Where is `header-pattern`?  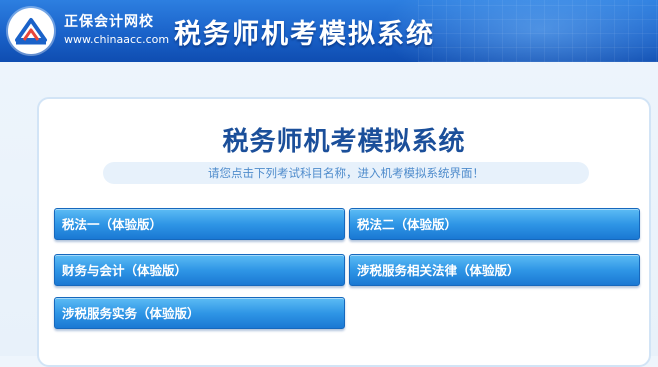
header-pattern is located at coordinates (538, 31).